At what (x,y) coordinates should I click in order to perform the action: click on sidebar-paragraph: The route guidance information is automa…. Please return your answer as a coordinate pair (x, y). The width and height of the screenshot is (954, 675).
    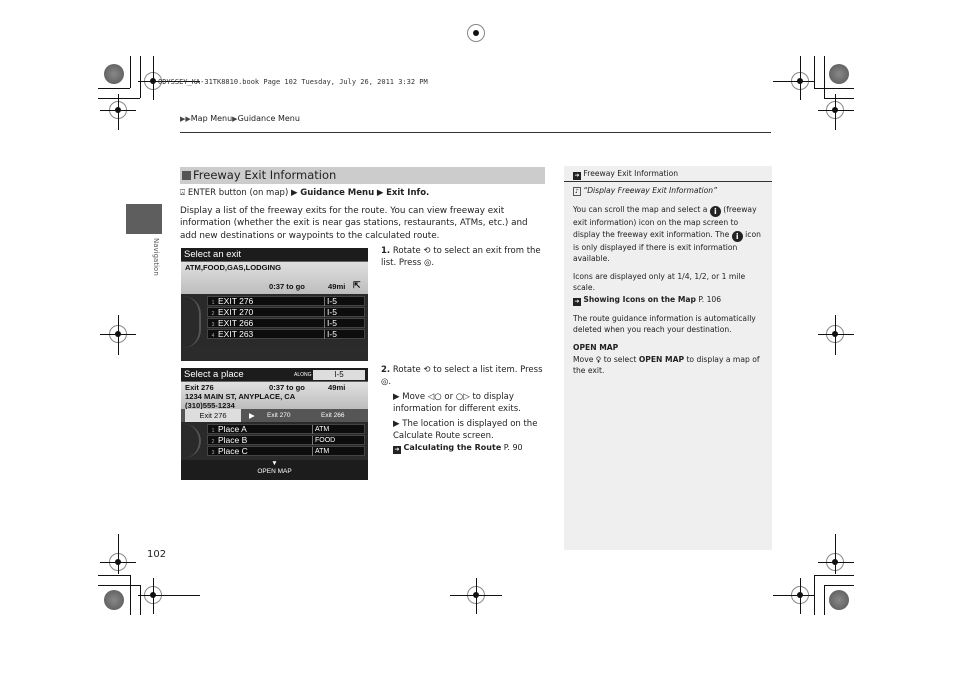
    Looking at the image, I should click on (664, 324).